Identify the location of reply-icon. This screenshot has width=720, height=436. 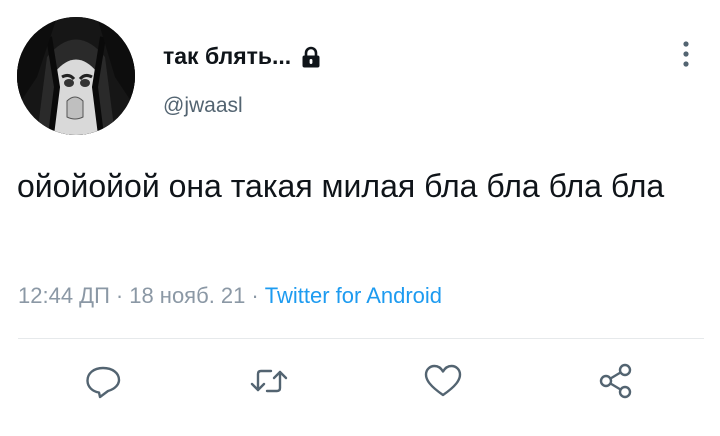
(103, 382).